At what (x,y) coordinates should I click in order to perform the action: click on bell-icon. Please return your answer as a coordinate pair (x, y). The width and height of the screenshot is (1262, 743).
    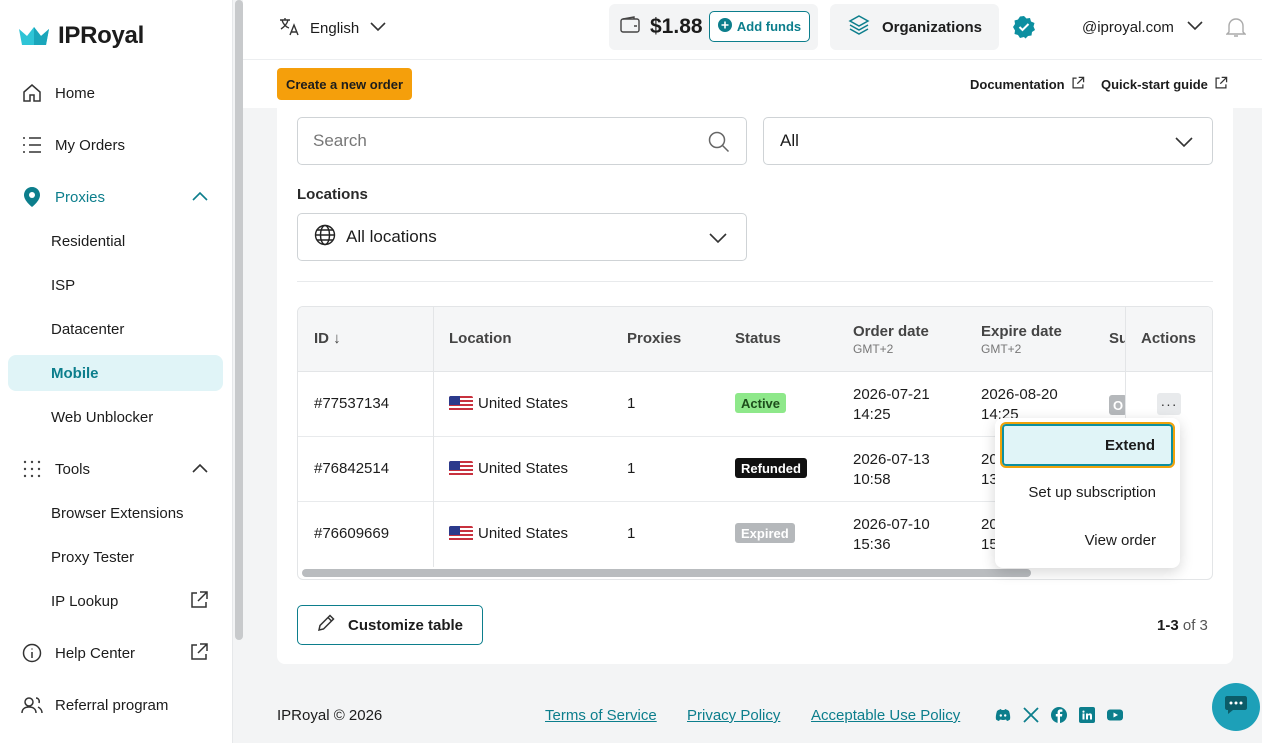
    Looking at the image, I should click on (1236, 29).